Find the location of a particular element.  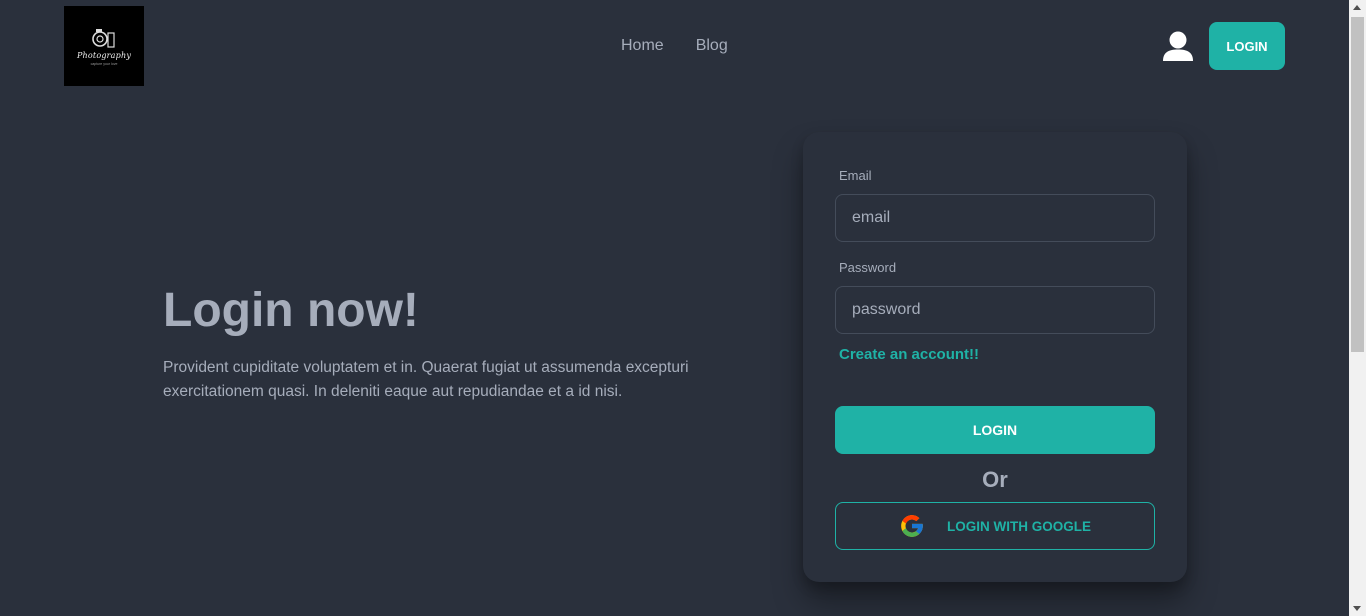

nav-link-home: Home is located at coordinates (642, 46).